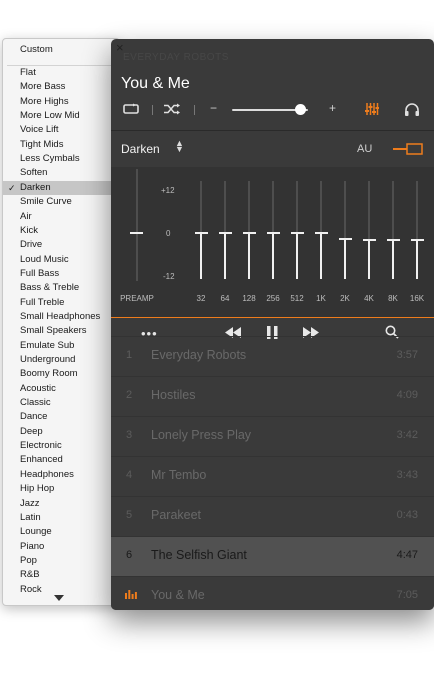  I want to click on checkmark-icon: ✓, so click(12, 187).